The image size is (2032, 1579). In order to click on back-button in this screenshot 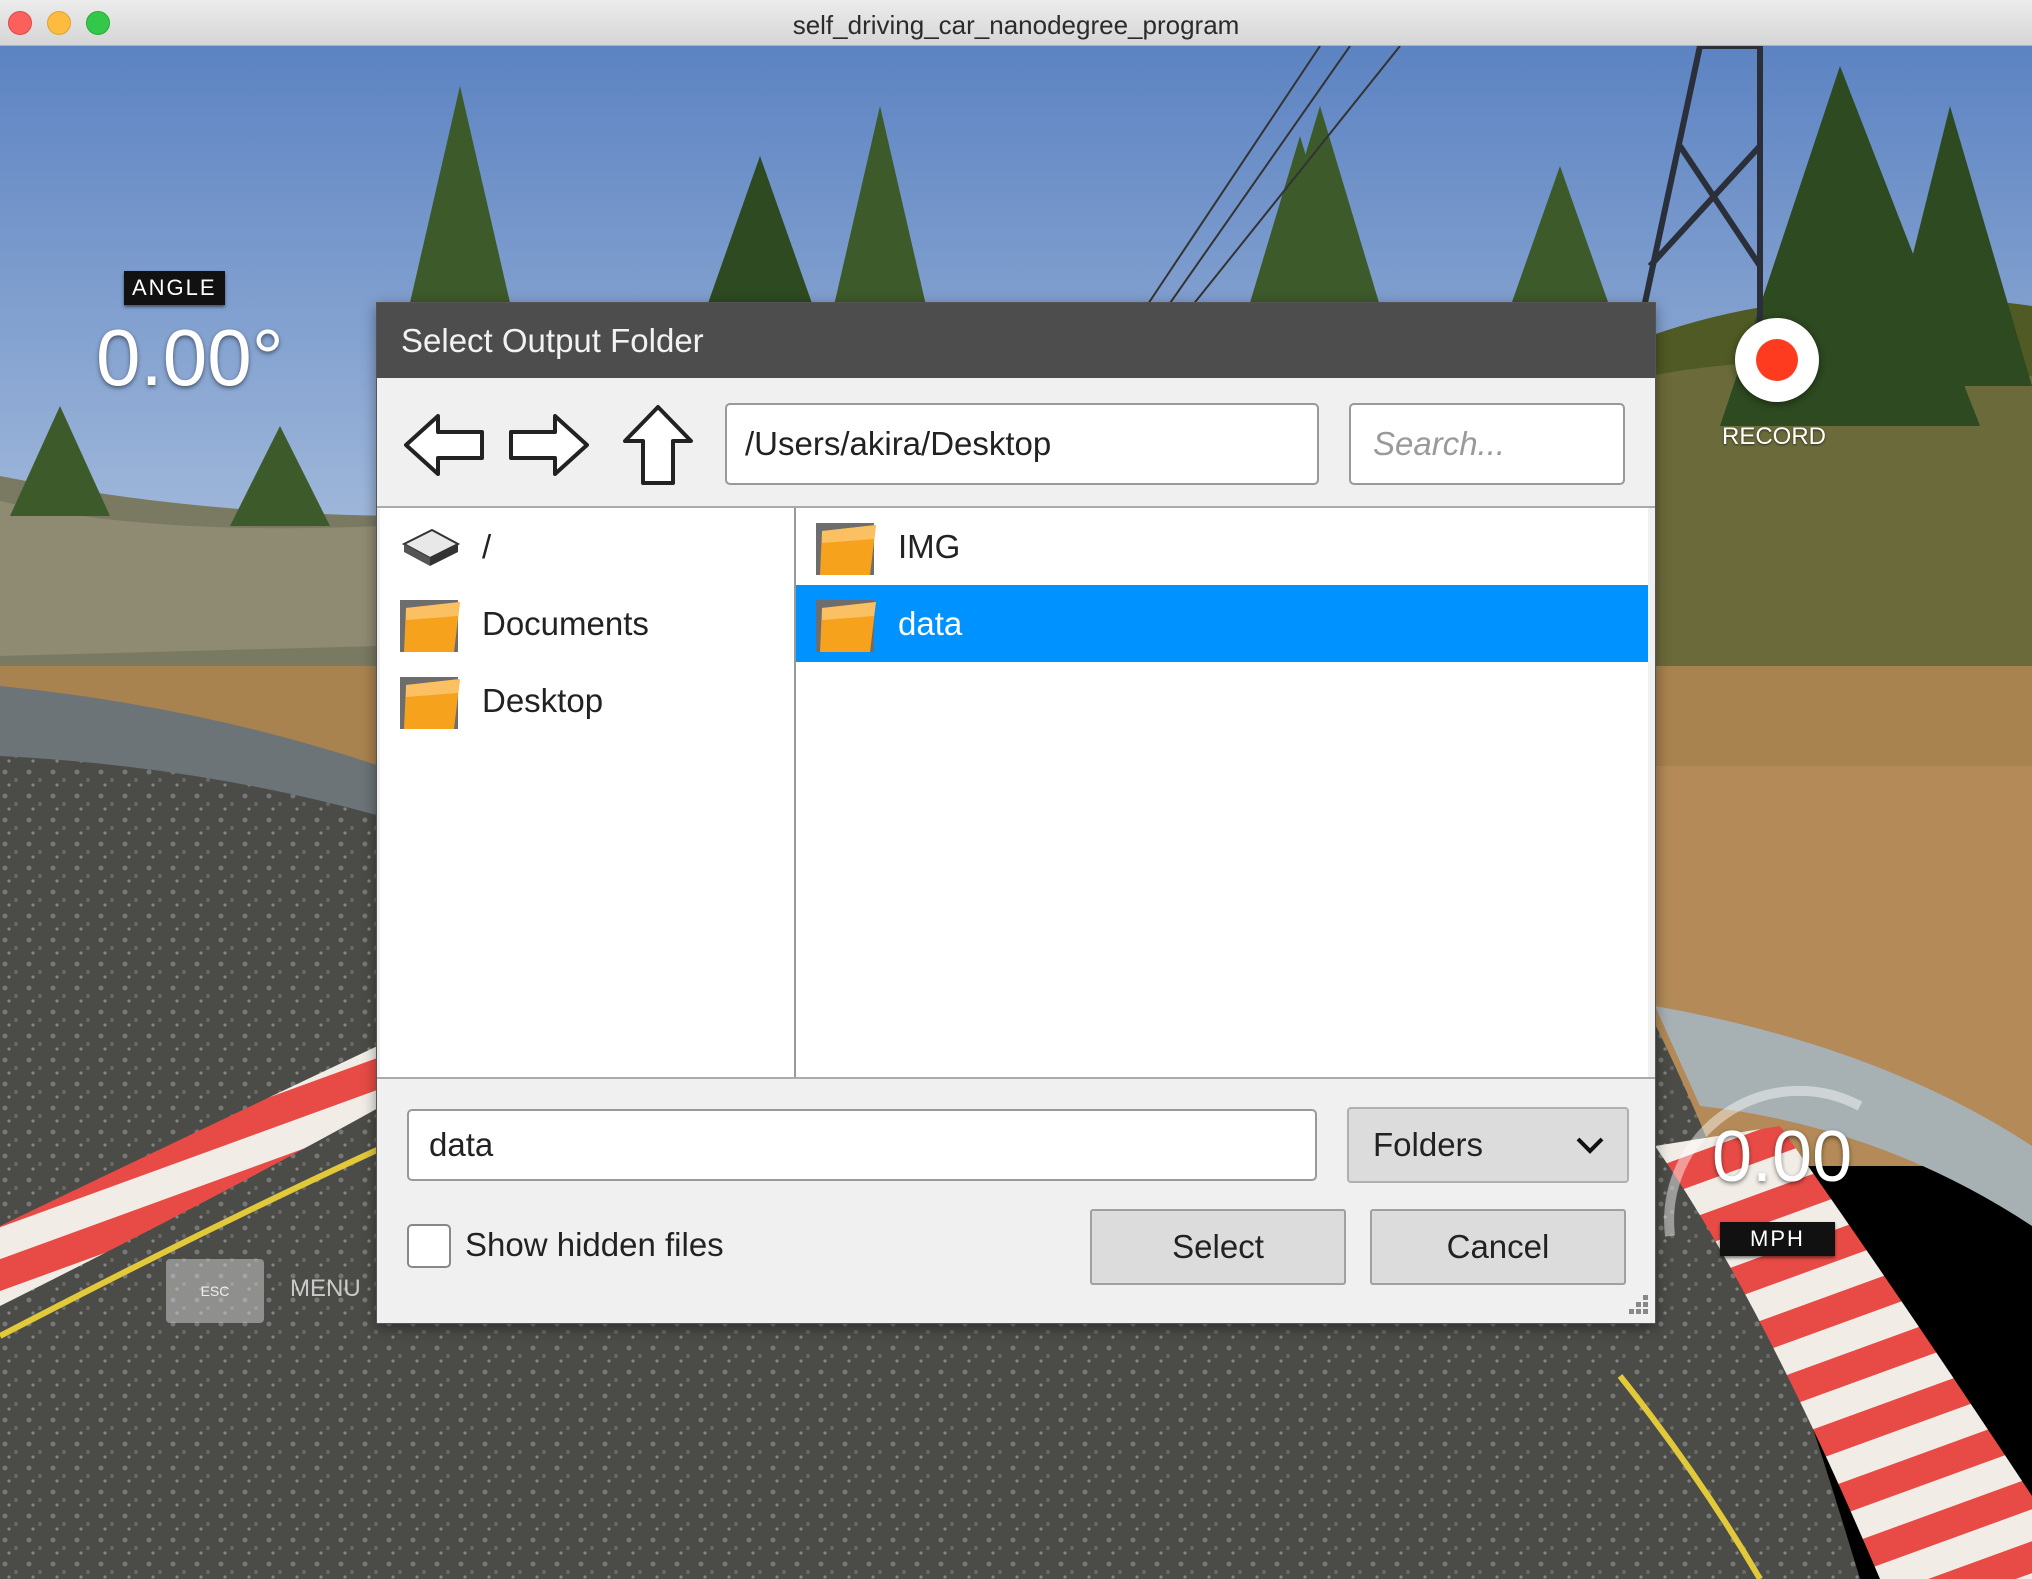, I will do `click(444, 445)`.